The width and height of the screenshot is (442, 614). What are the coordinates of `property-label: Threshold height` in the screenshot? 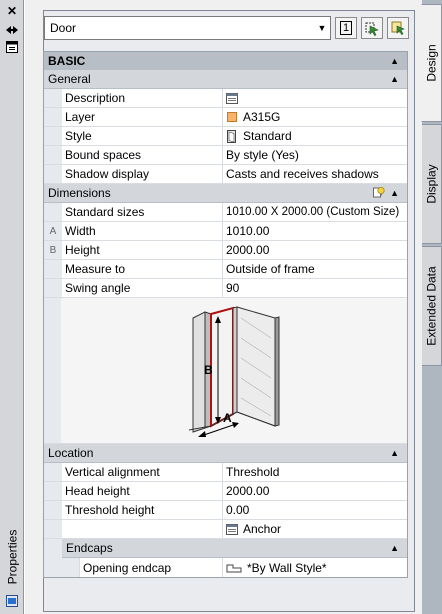 It's located at (142, 510).